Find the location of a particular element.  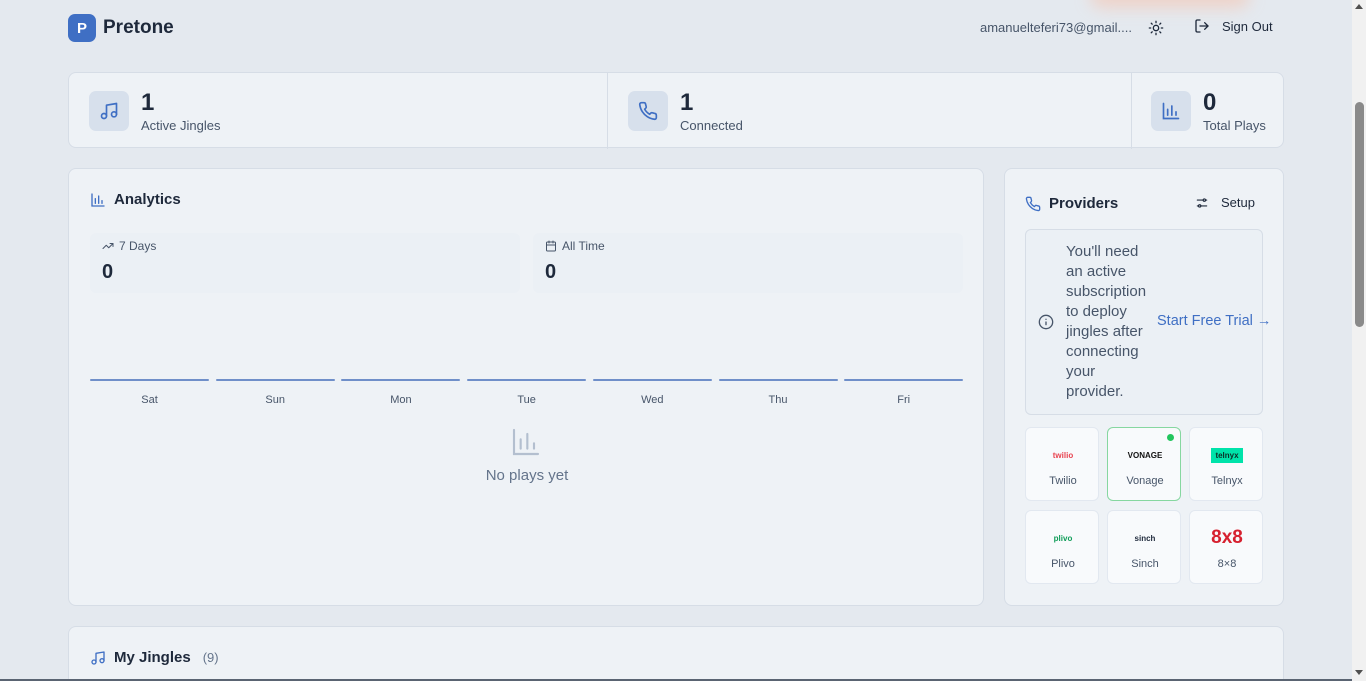

connected-status-dot is located at coordinates (1170, 437).